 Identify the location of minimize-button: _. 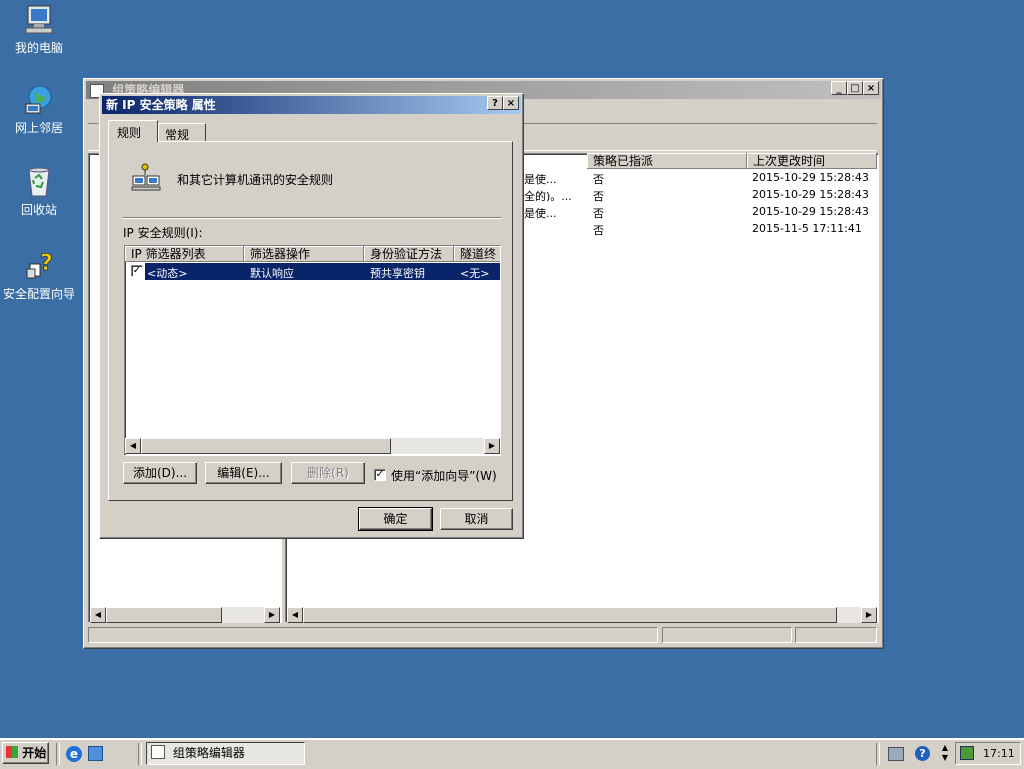
(839, 88).